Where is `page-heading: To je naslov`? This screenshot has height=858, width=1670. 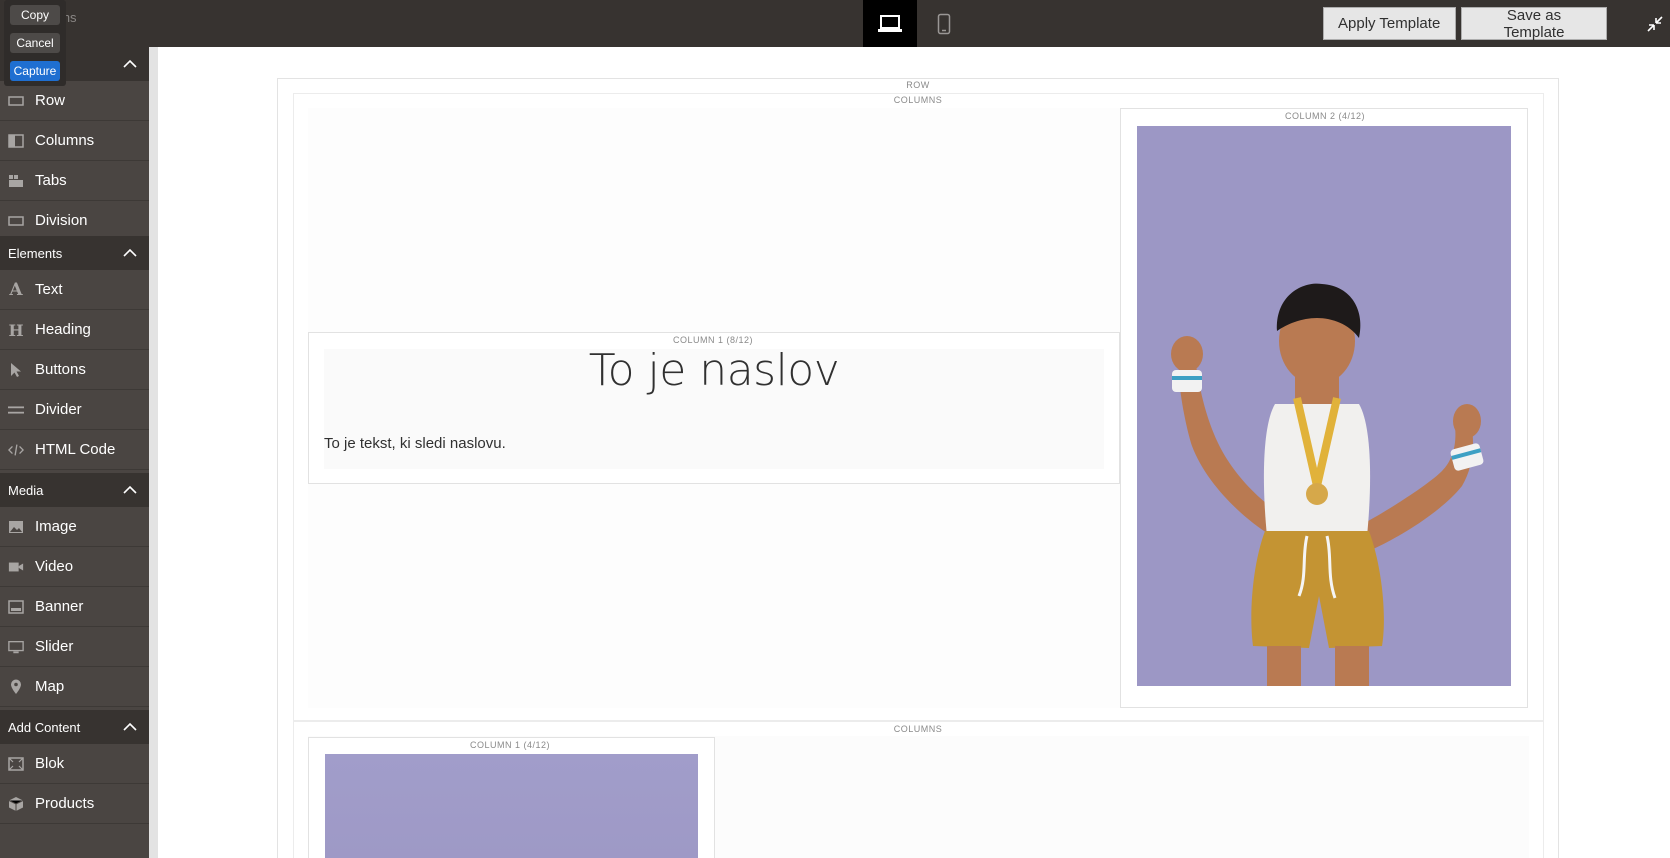
page-heading: To je naslov is located at coordinates (714, 370).